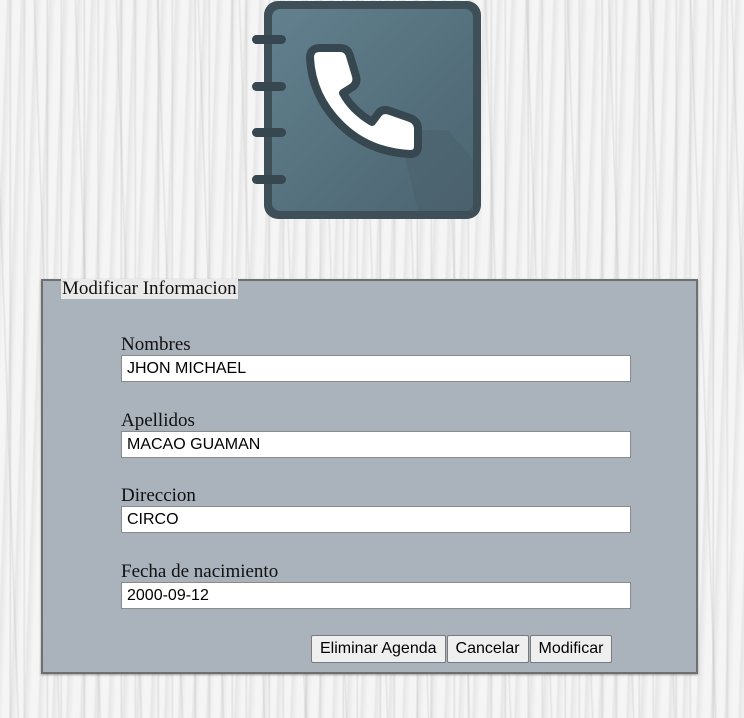 The height and width of the screenshot is (718, 744). I want to click on panel-legend: Modificar Informacion, so click(149, 288).